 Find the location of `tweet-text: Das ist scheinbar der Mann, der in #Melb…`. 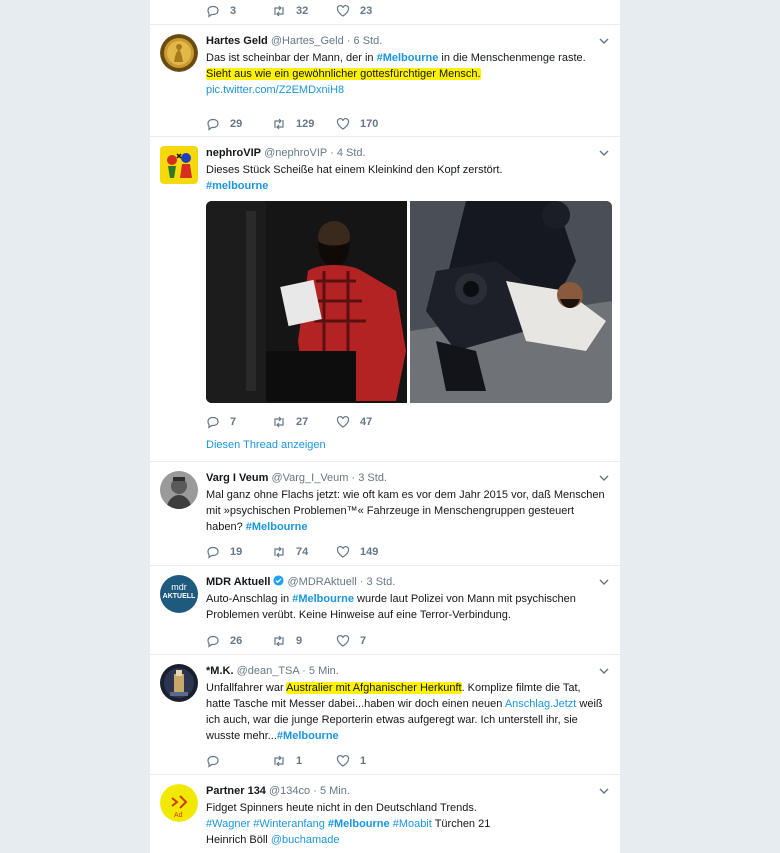

tweet-text: Das ist scheinbar der Mann, der in #Melb… is located at coordinates (408, 74).